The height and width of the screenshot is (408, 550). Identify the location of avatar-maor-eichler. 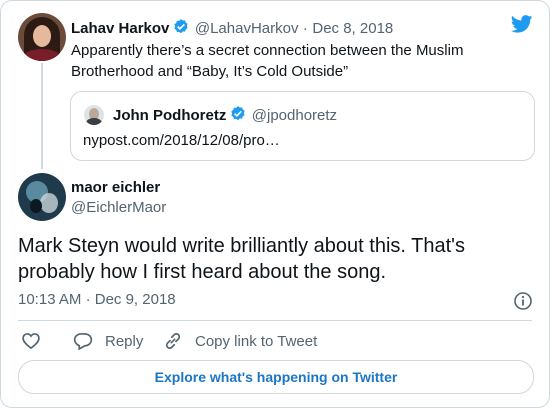
(42, 197).